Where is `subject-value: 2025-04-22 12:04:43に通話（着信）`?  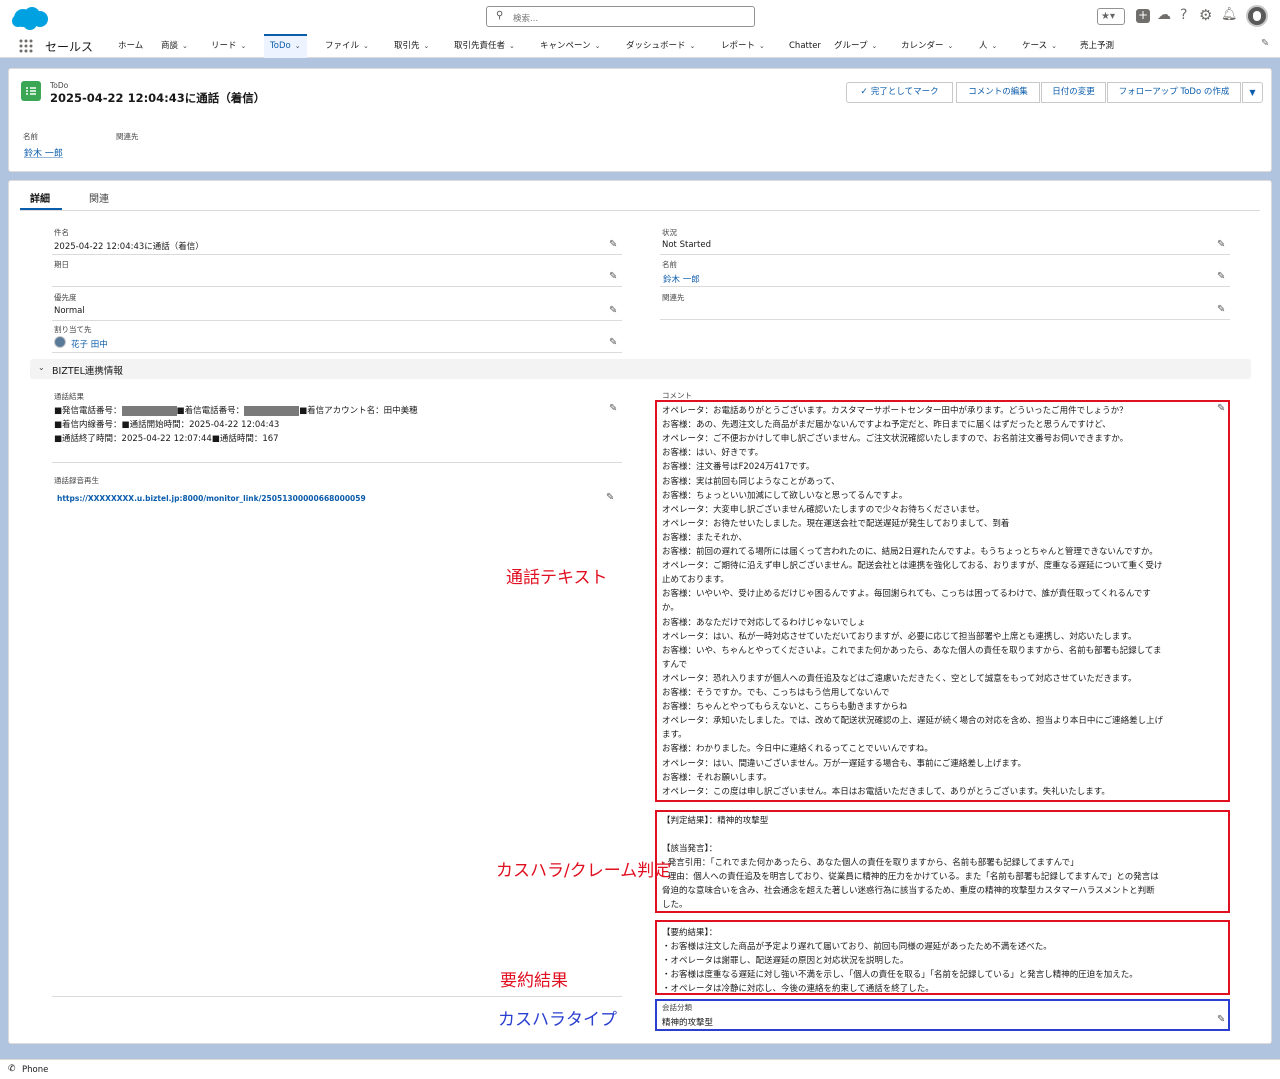
subject-value: 2025-04-22 12:04:43に通話（着信） is located at coordinates (129, 247).